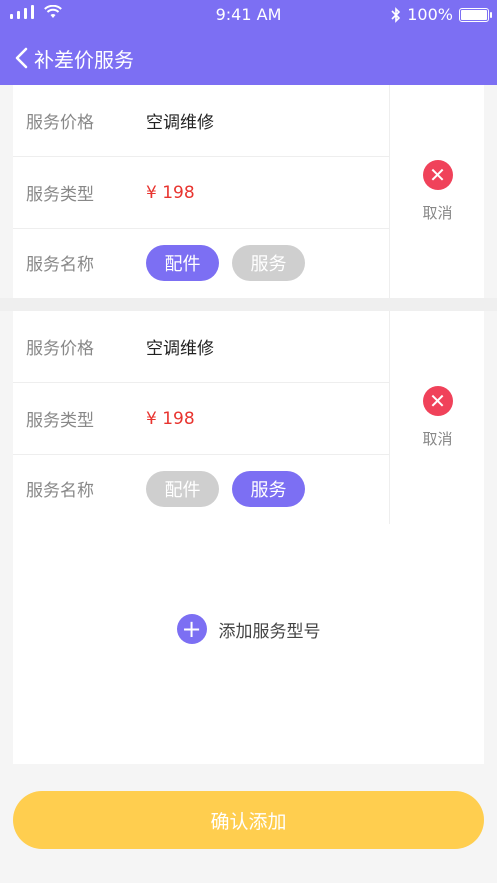 This screenshot has height=883, width=497. Describe the element at coordinates (475, 14) in the screenshot. I see `battery-icon` at that location.